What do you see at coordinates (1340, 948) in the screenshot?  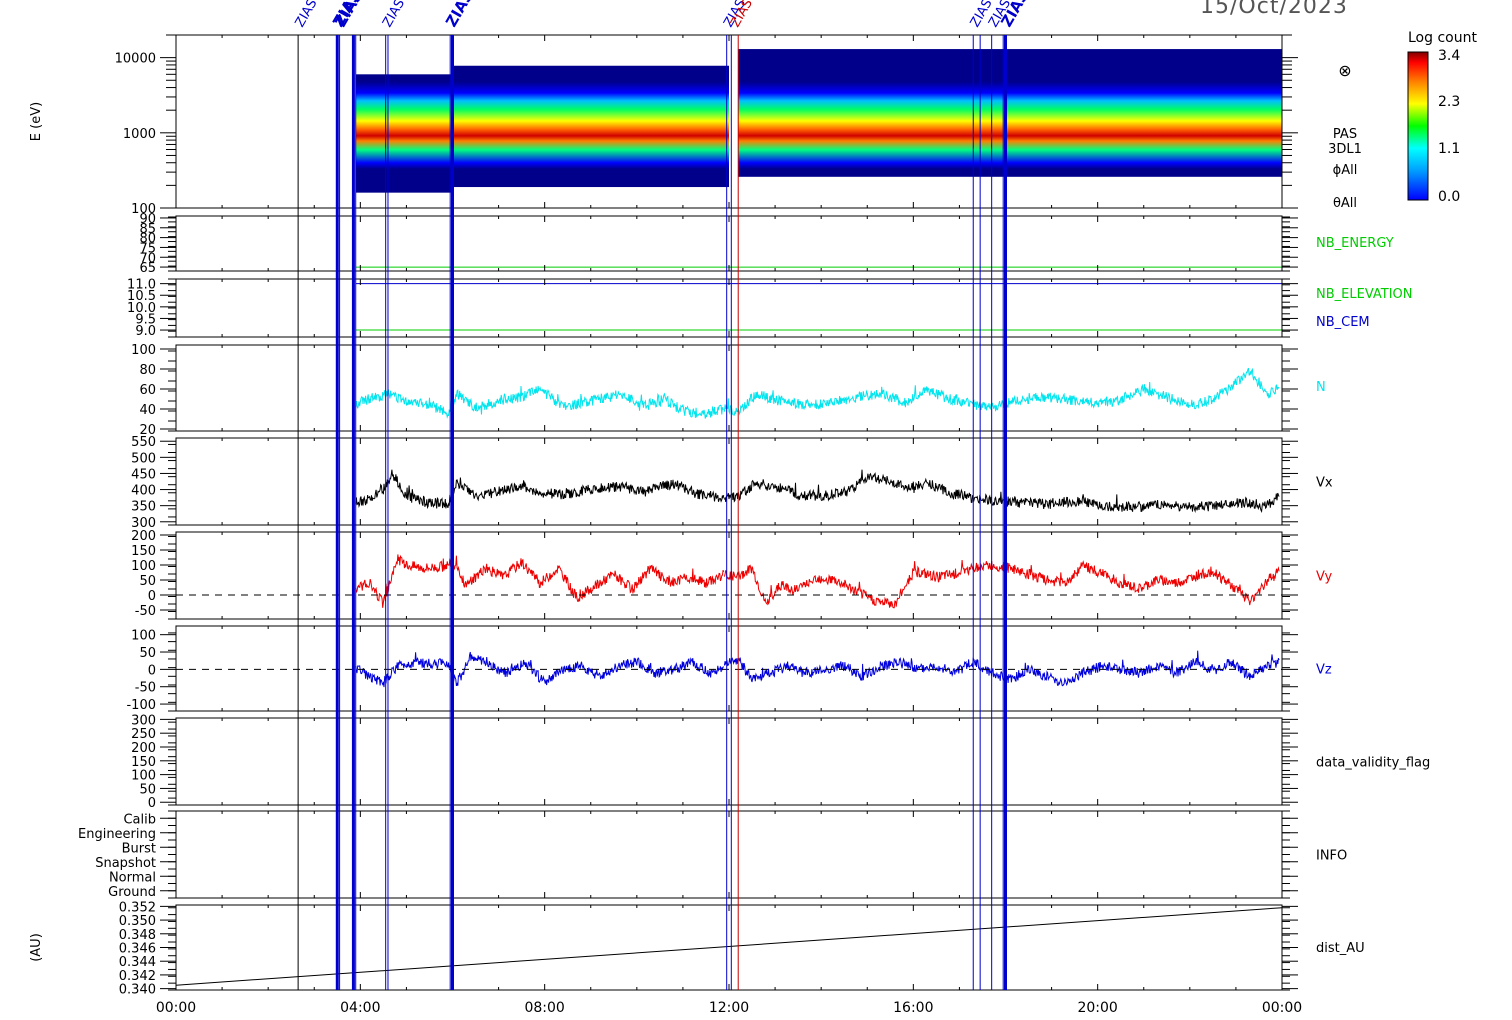 I see `series-label: dist_AU` at bounding box center [1340, 948].